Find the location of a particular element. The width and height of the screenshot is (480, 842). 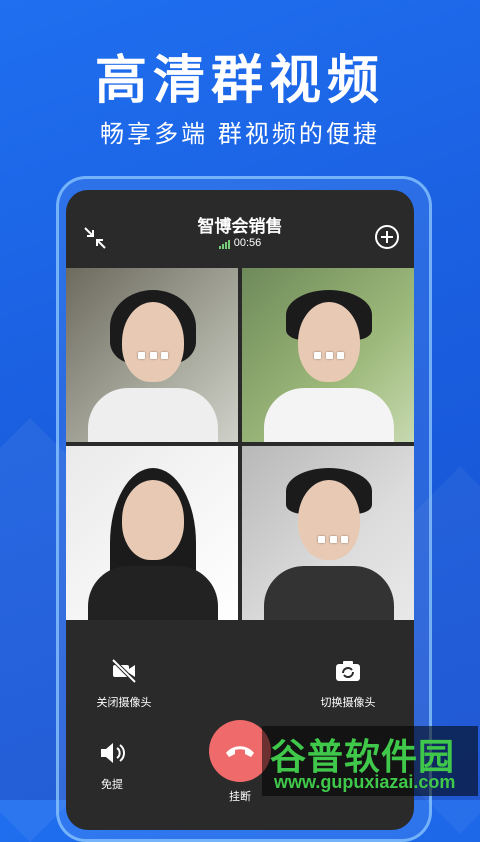

speaker-icon is located at coordinates (112, 753).